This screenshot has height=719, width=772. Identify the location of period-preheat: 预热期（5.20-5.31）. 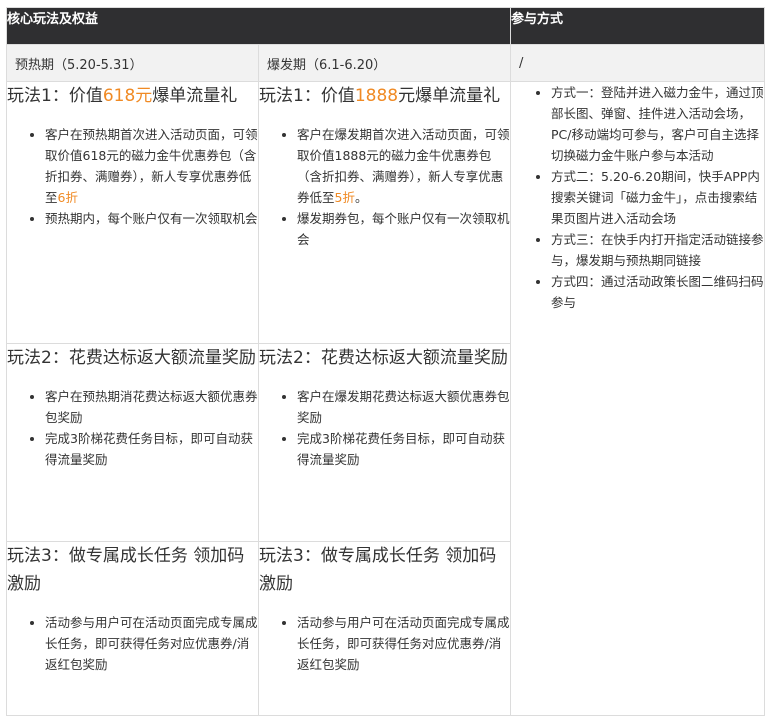
(132, 63).